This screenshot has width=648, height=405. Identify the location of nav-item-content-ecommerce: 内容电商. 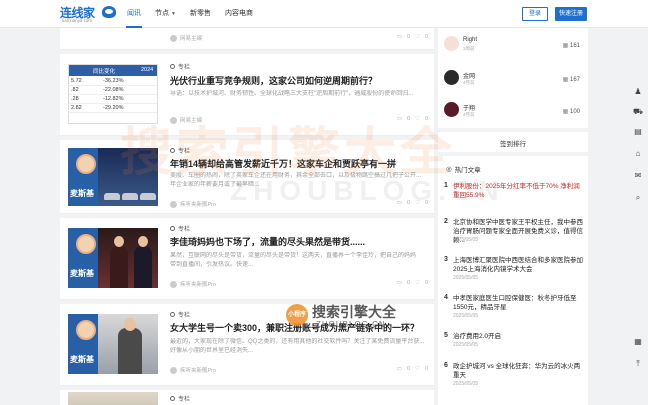
(239, 14).